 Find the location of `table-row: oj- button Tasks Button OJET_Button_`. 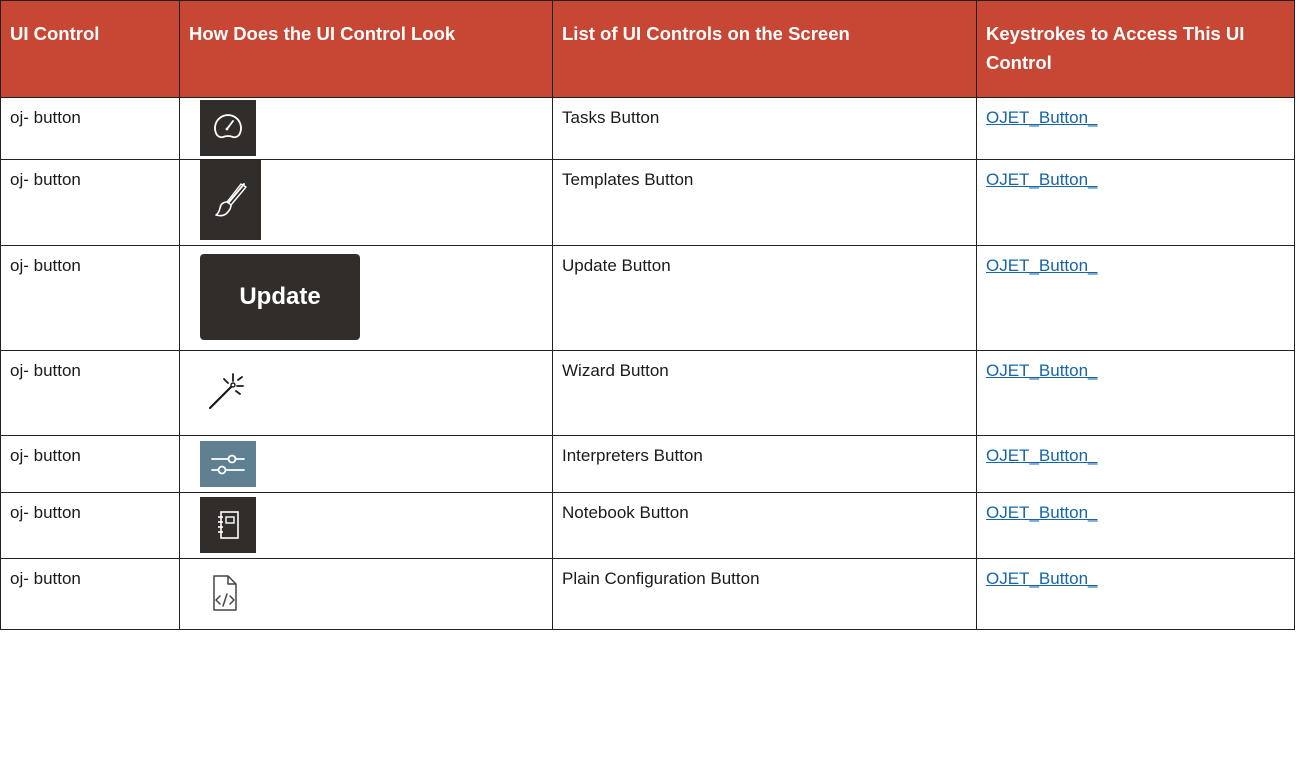

table-row: oj- button Tasks Button OJET_Button_ is located at coordinates (647, 128).